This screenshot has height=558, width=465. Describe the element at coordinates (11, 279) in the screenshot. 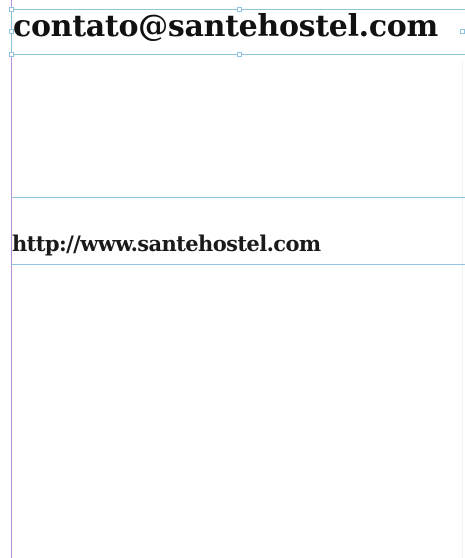

I see `left-margin-guide` at that location.